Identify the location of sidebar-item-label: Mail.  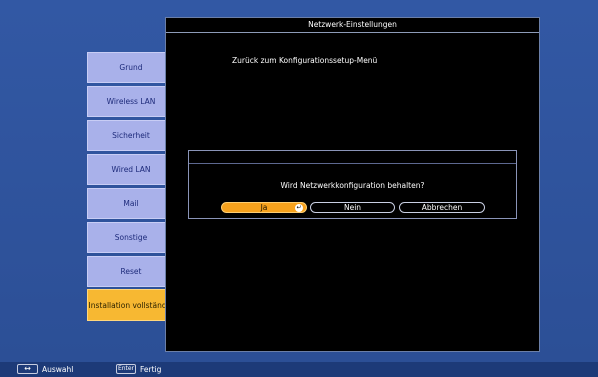
(131, 203).